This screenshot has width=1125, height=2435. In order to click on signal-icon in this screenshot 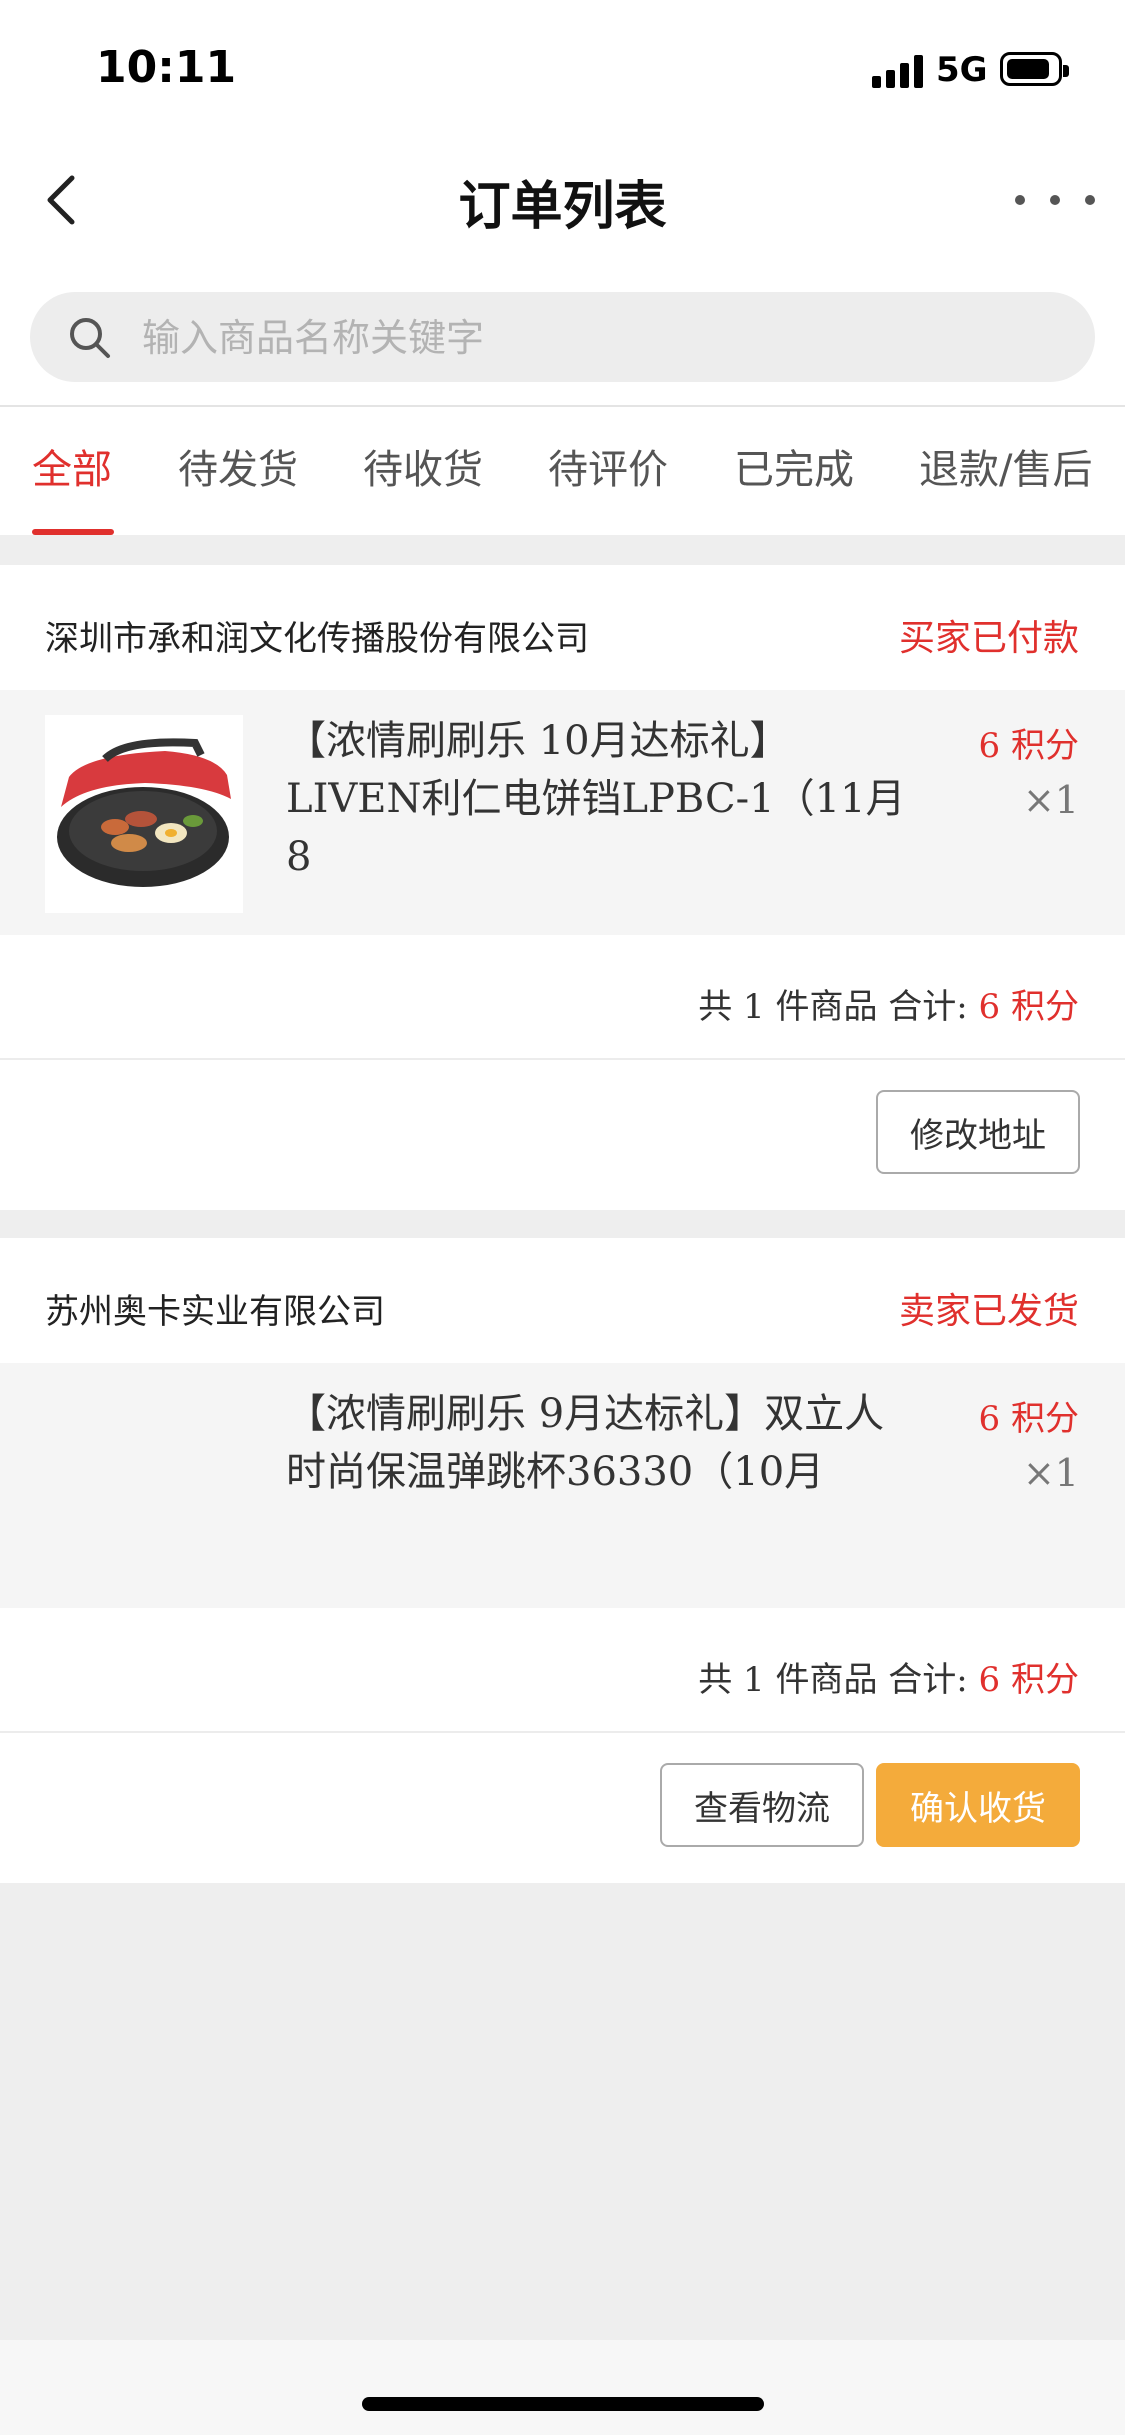, I will do `click(898, 71)`.